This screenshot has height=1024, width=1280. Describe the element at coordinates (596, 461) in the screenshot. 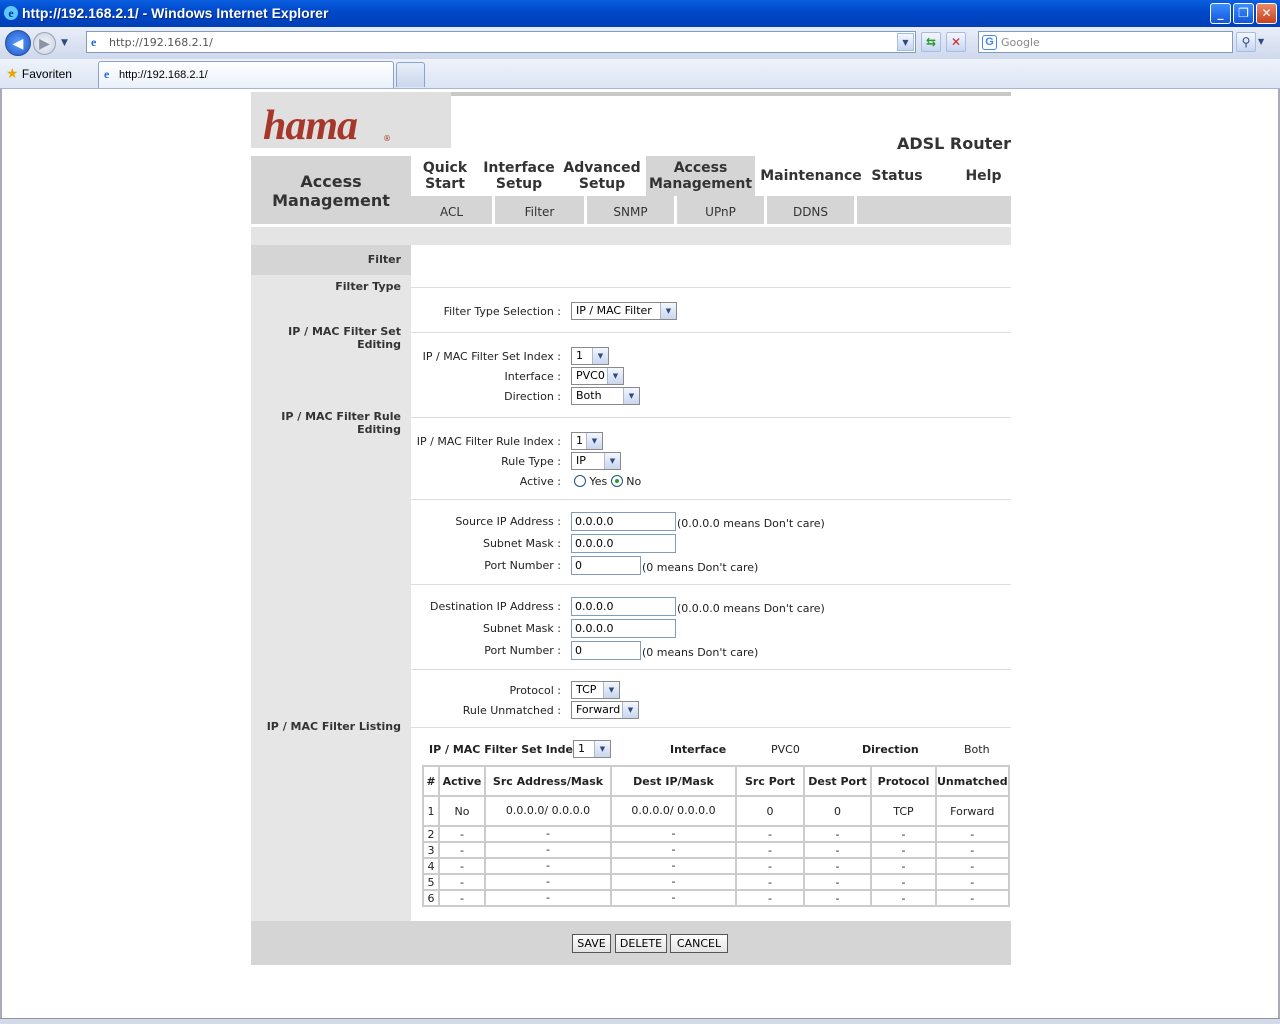

I see `rule-type-select: IP ▼` at that location.